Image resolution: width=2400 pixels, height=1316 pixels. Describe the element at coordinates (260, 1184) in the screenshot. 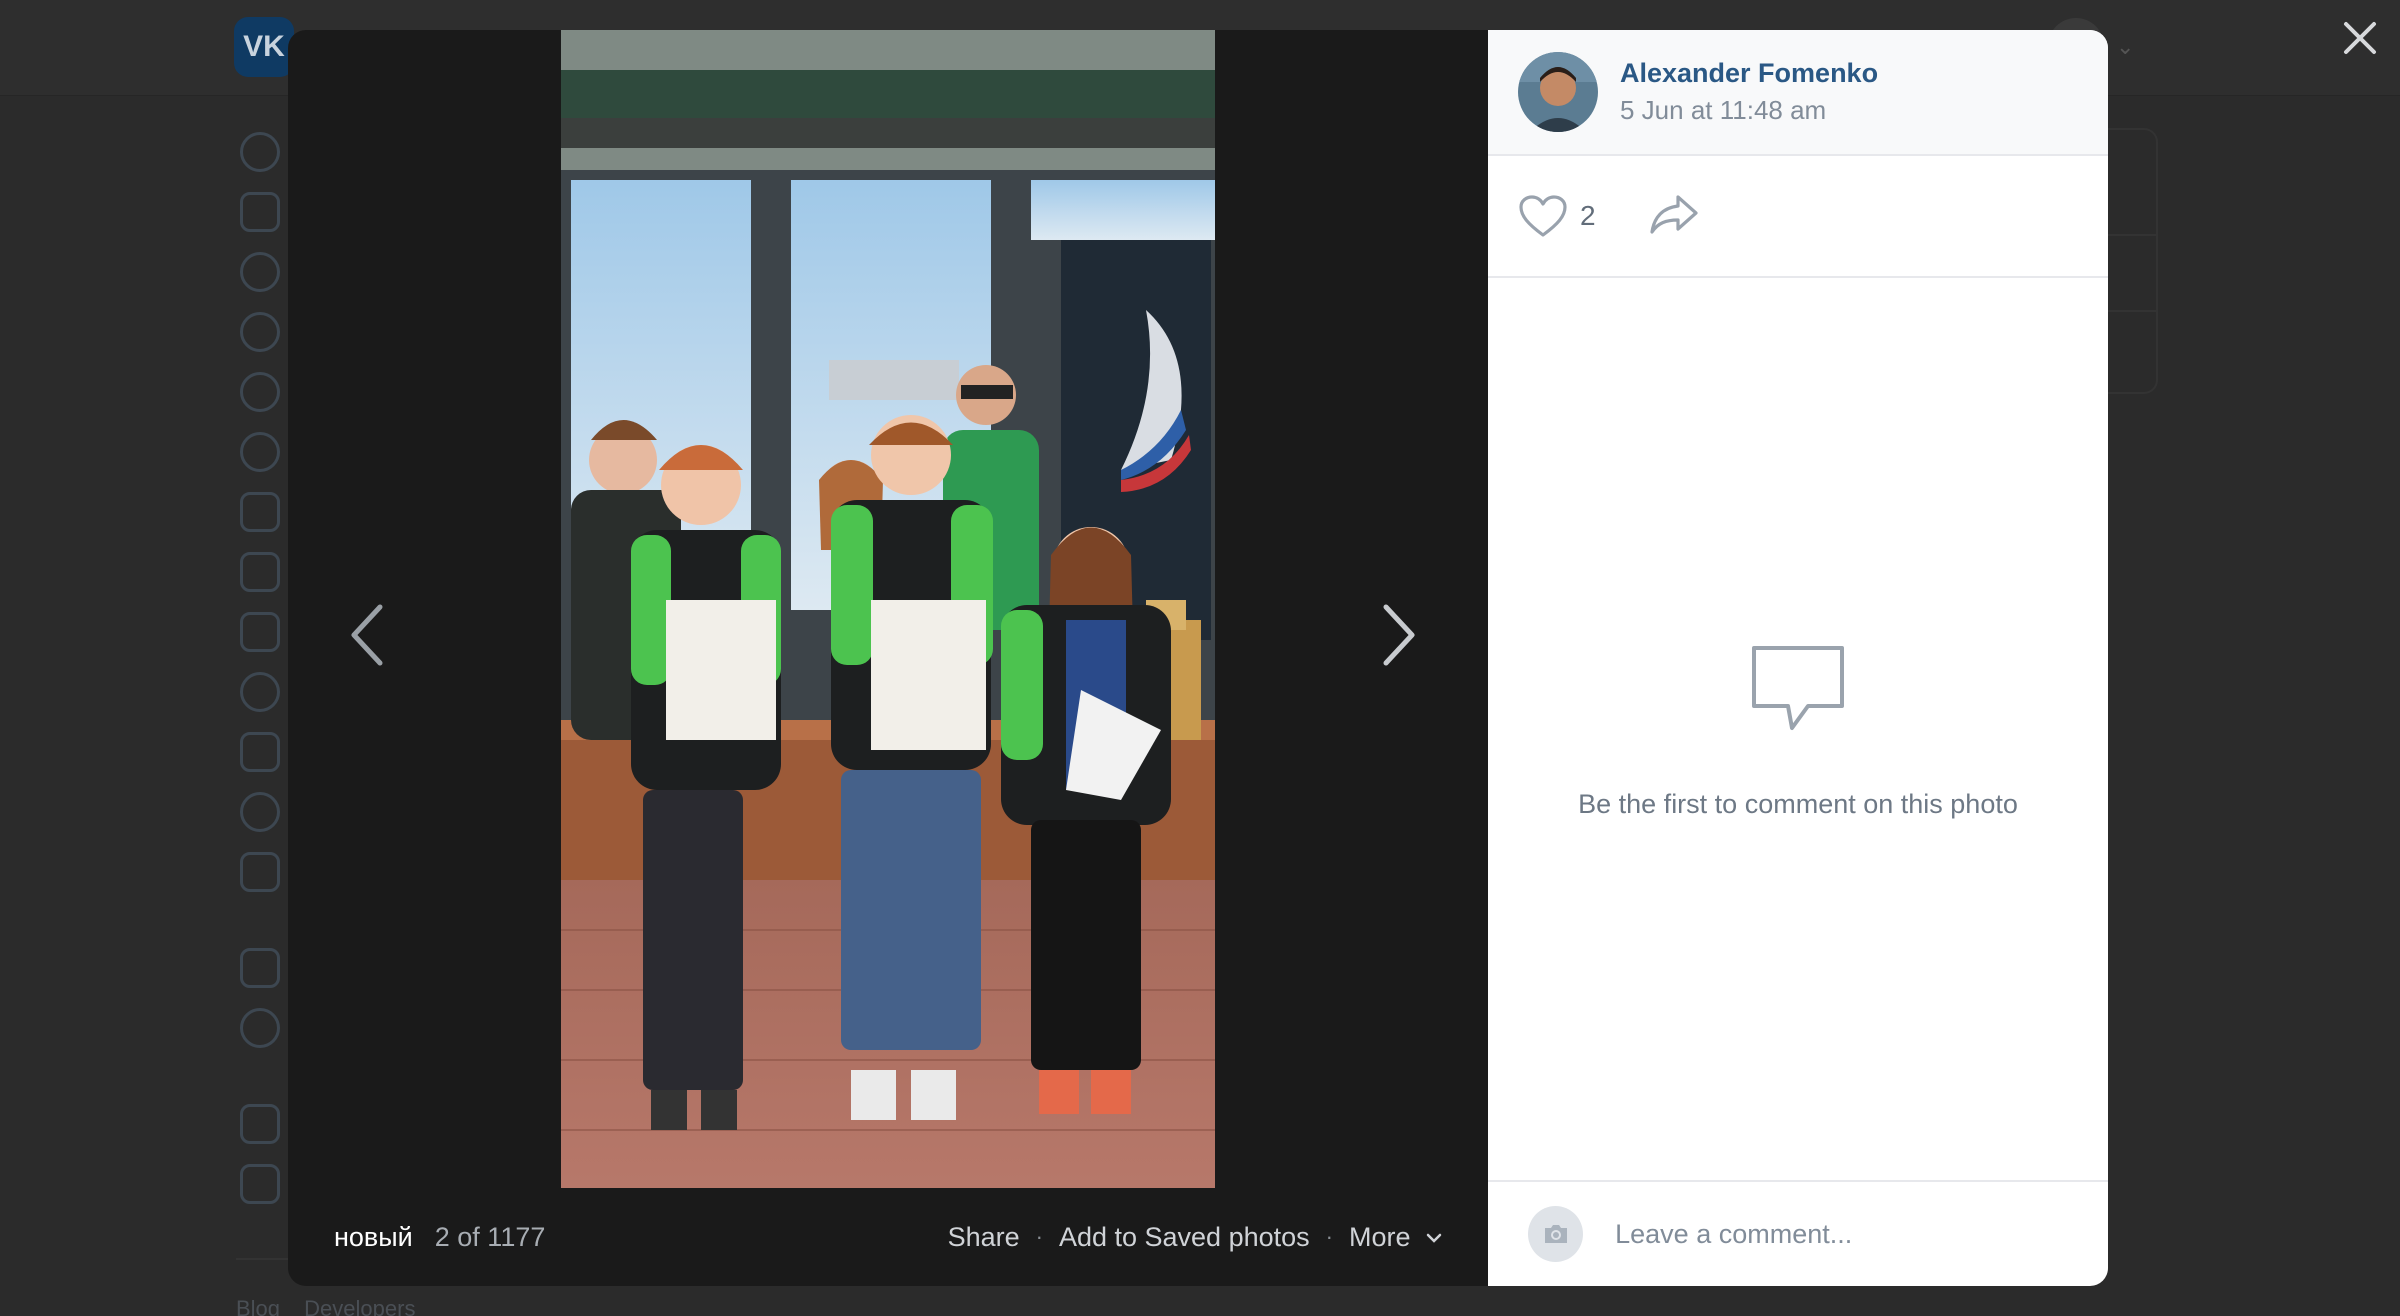

I see `ads-icon` at that location.